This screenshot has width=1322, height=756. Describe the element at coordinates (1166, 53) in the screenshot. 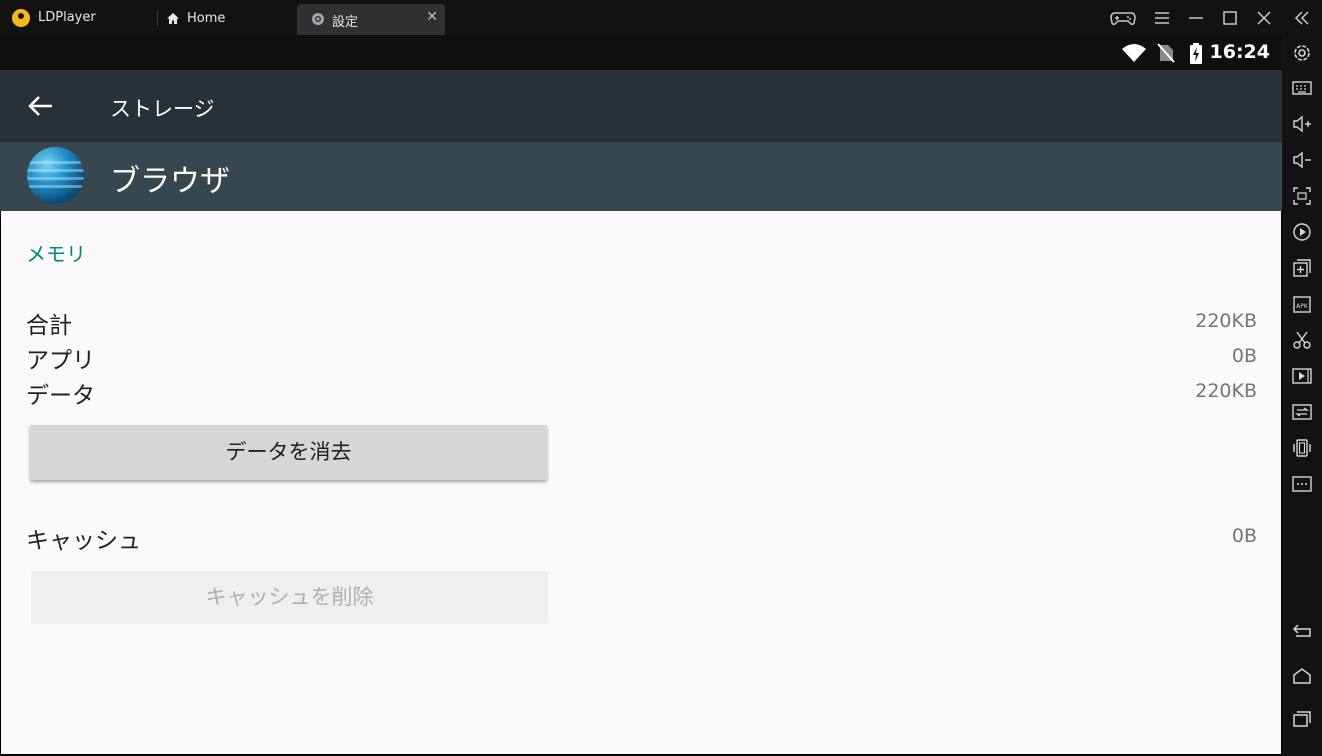

I see `no-sim-icon` at that location.